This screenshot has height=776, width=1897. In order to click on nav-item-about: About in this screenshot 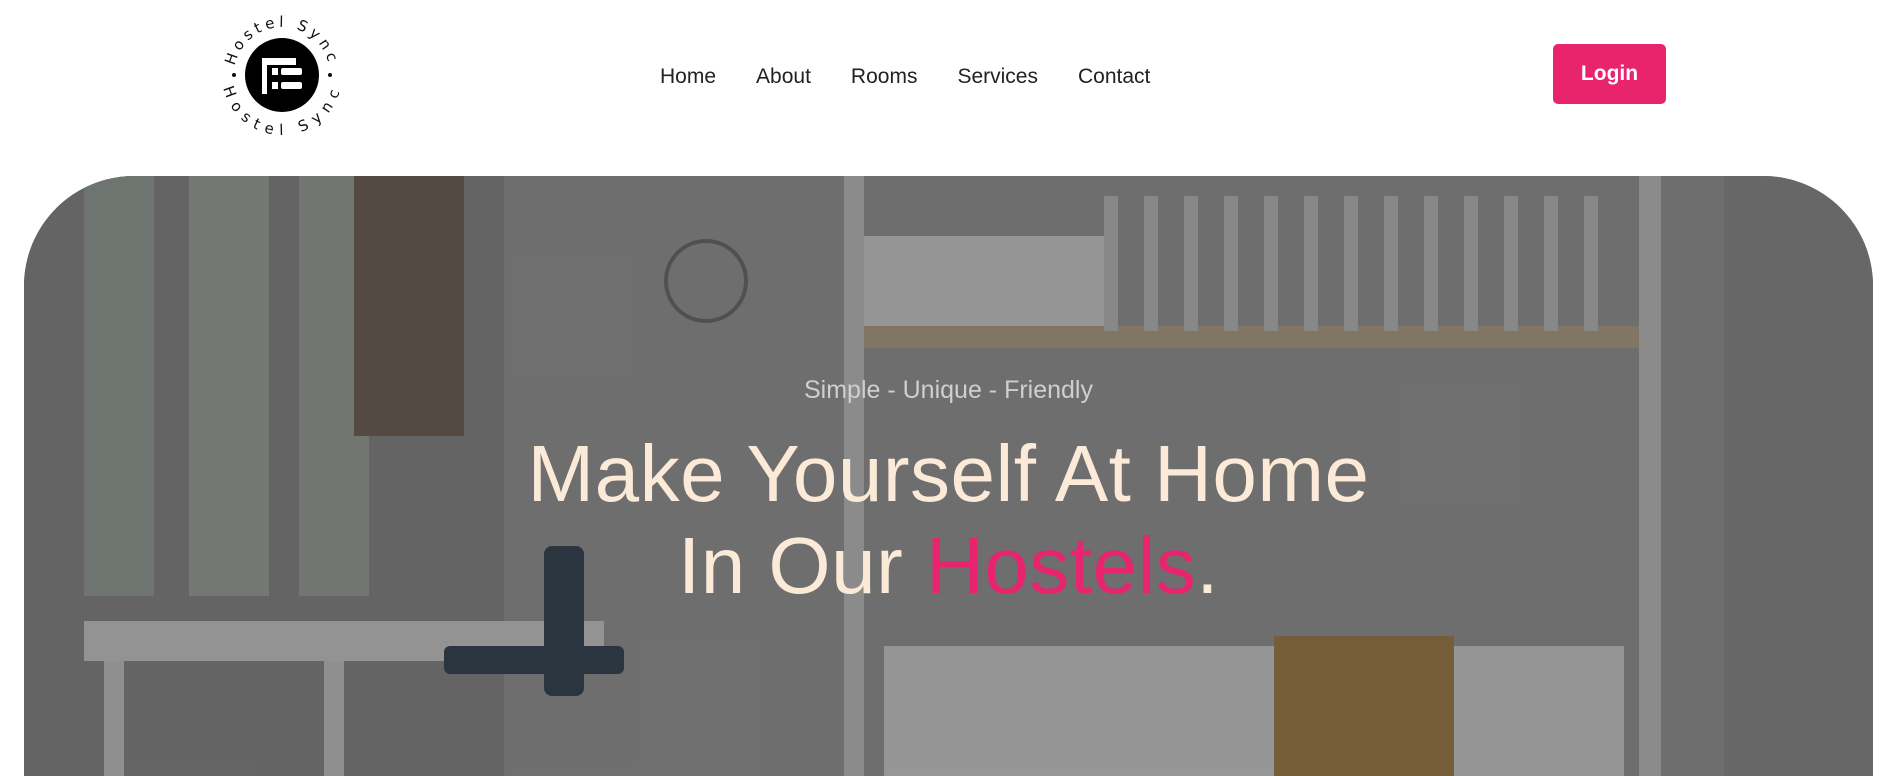, I will do `click(783, 77)`.